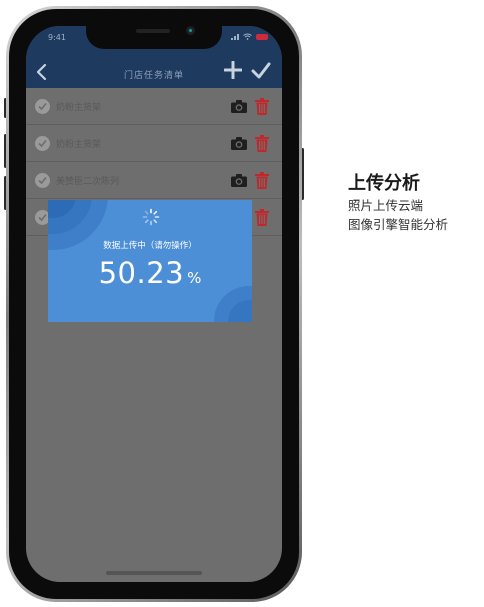 Image resolution: width=484 pixels, height=607 pixels. I want to click on front-camera, so click(190, 30).